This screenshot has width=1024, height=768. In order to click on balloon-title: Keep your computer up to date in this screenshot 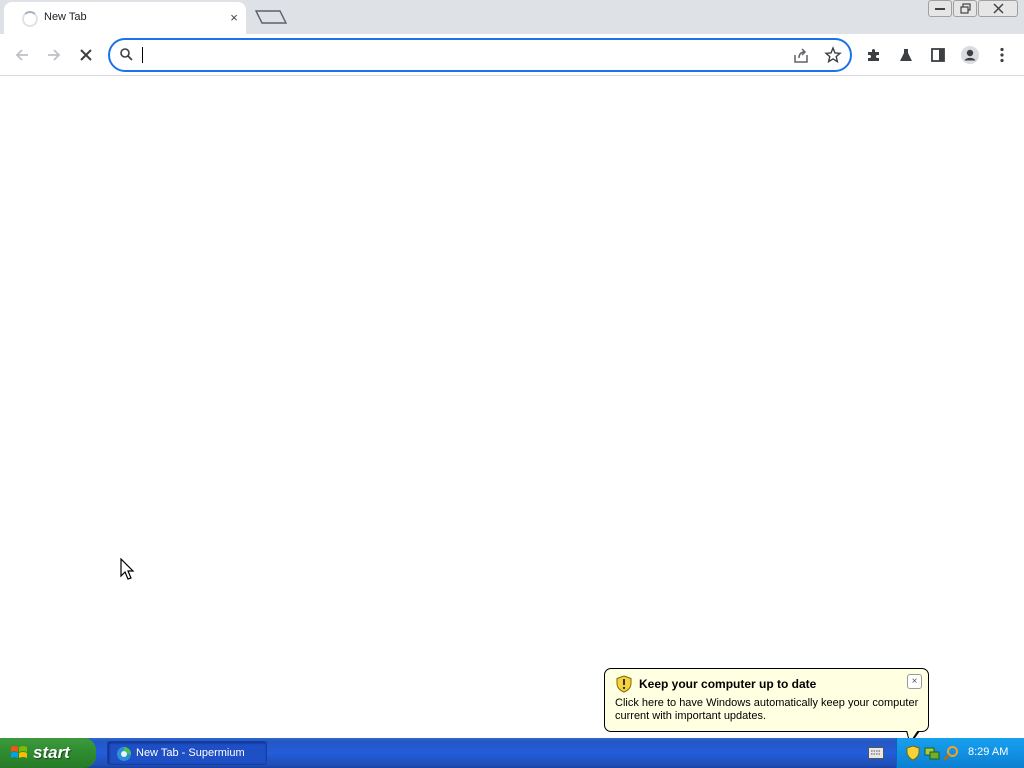, I will do `click(728, 684)`.